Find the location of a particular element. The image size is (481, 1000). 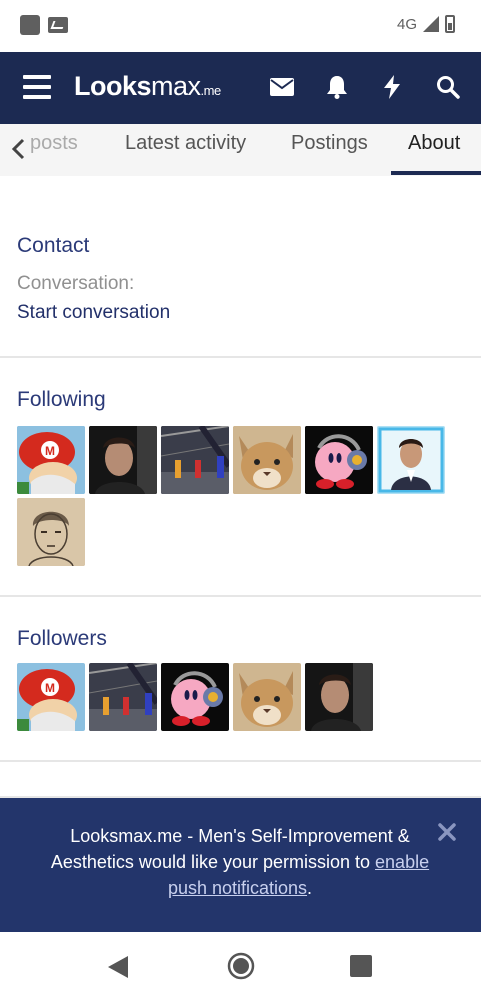

contact-title: Contact is located at coordinates (53, 245).